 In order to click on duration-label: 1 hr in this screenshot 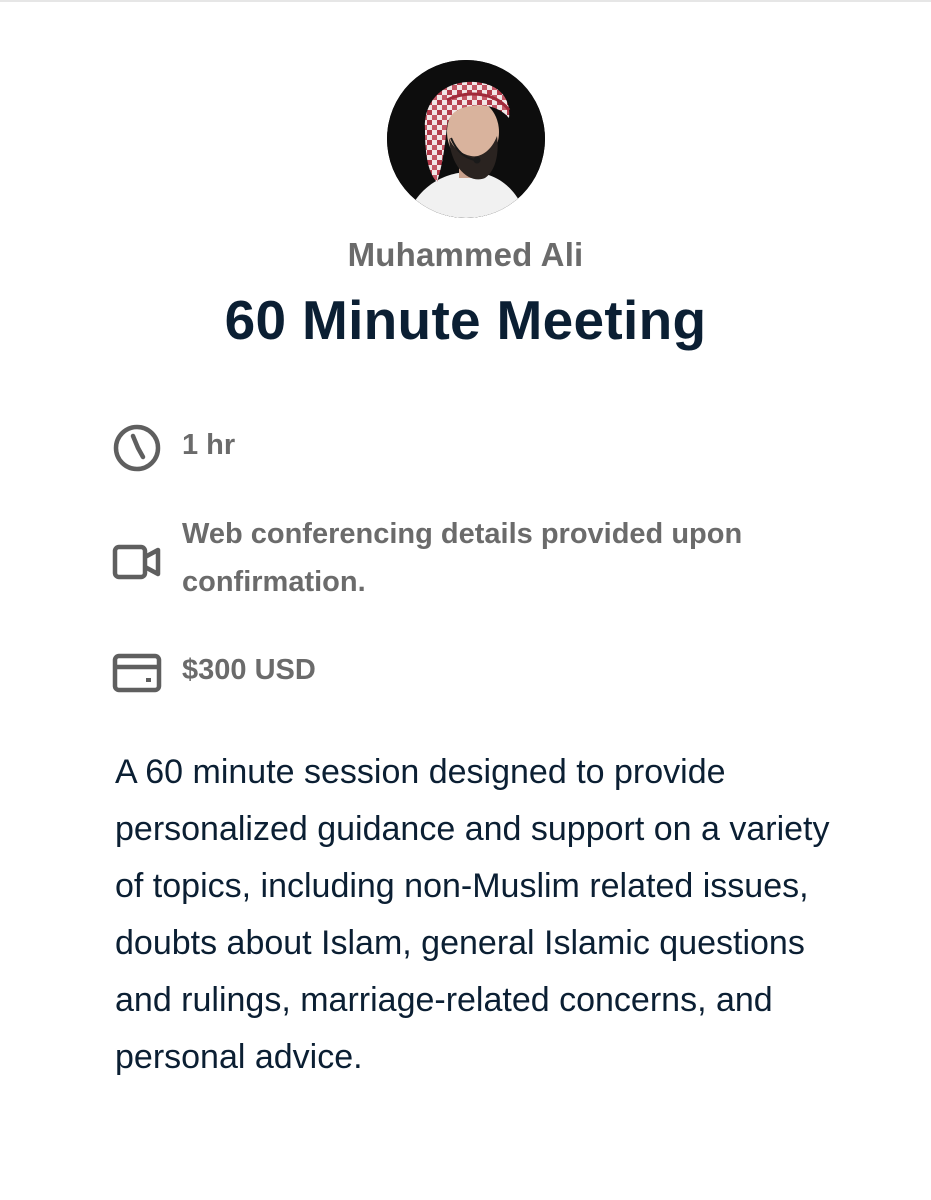, I will do `click(209, 445)`.